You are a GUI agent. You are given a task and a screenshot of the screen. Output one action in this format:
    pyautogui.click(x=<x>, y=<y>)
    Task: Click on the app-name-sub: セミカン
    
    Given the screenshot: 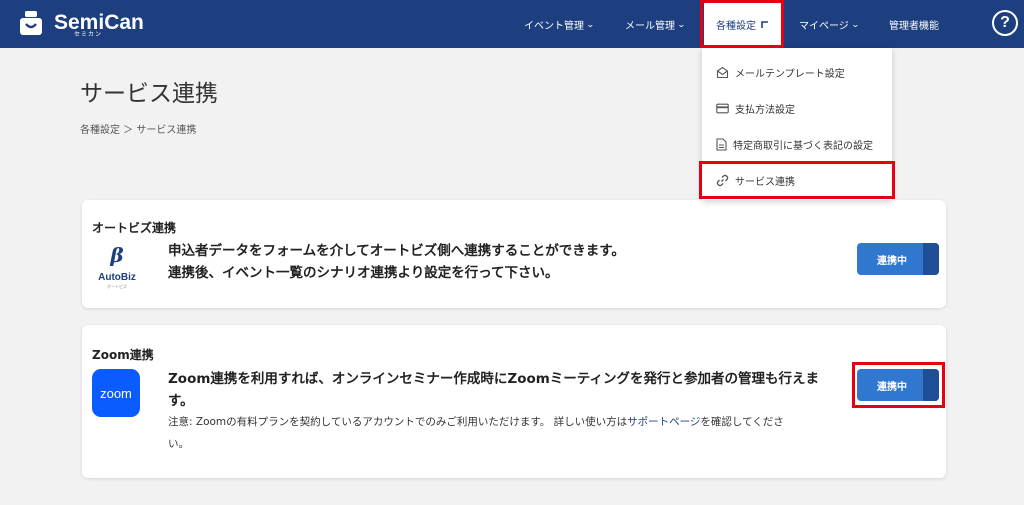 What is the action you would take?
    pyautogui.click(x=88, y=34)
    